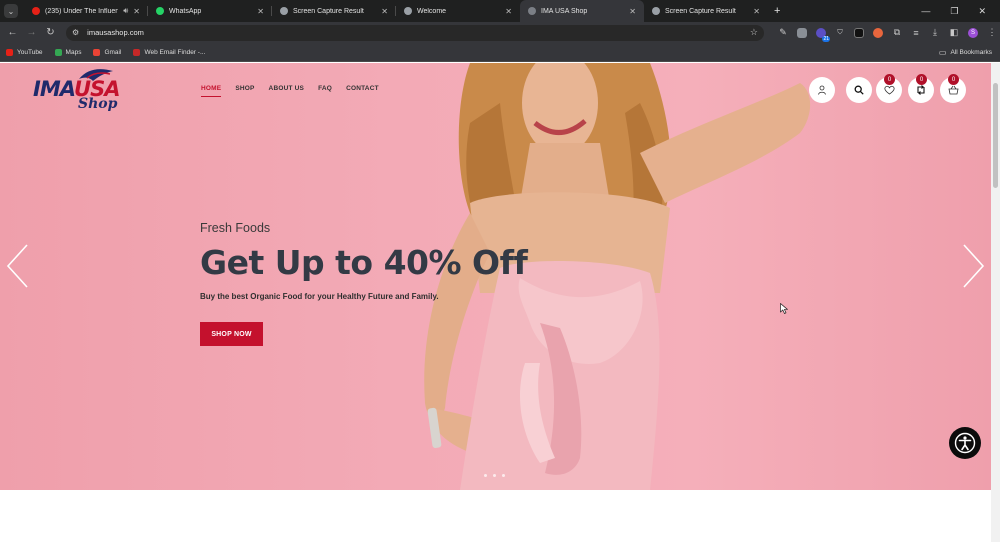 The height and width of the screenshot is (542, 1000). I want to click on compare-count-badge: 0, so click(921, 79).